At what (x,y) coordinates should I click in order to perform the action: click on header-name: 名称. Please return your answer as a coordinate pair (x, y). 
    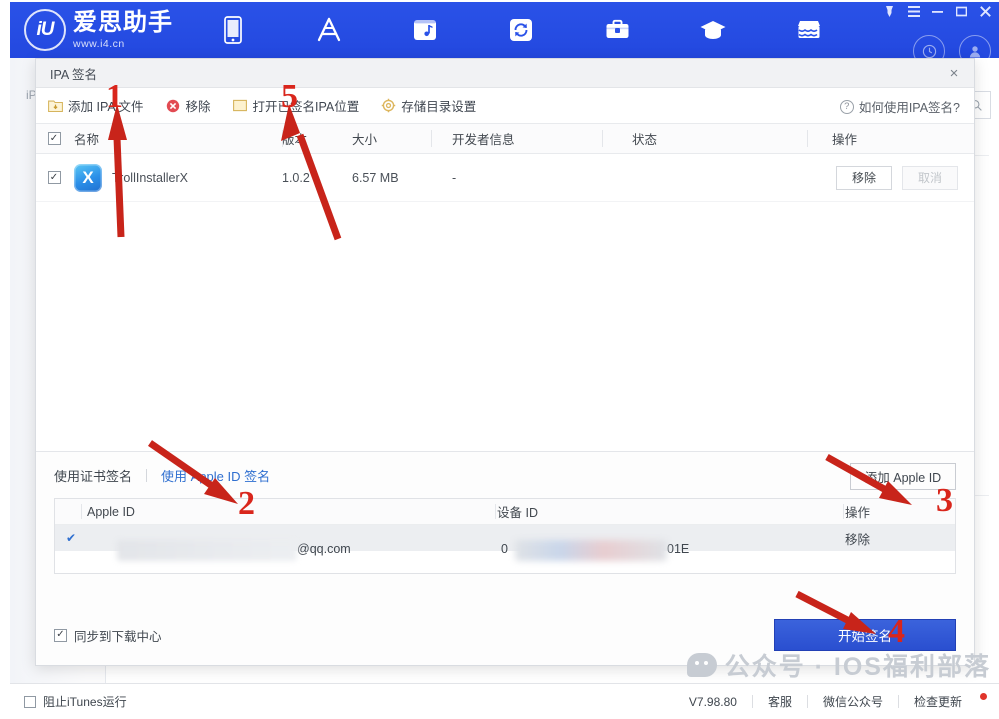
    Looking at the image, I should click on (87, 140).